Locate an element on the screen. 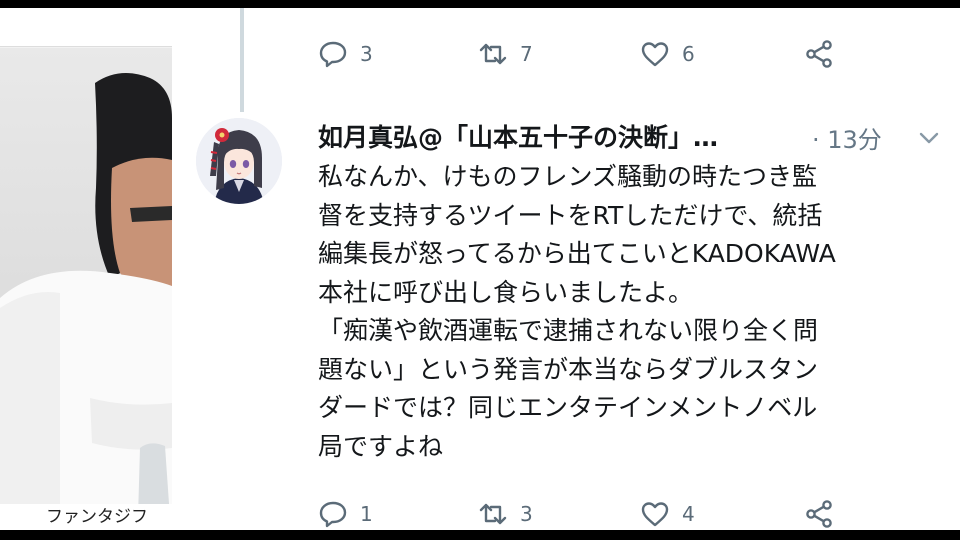 This screenshot has height=540, width=960. like-count: 6 is located at coordinates (688, 54).